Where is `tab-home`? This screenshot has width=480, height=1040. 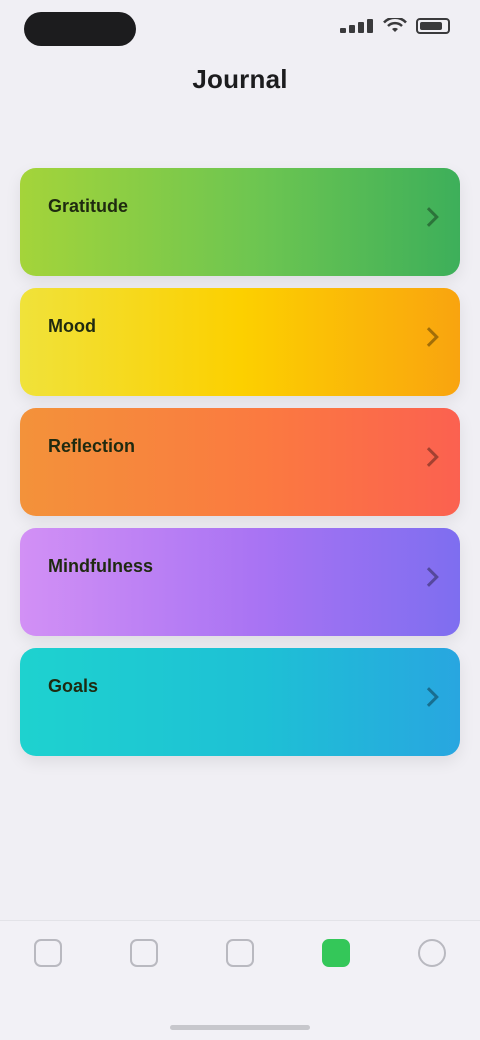
tab-home is located at coordinates (48, 989).